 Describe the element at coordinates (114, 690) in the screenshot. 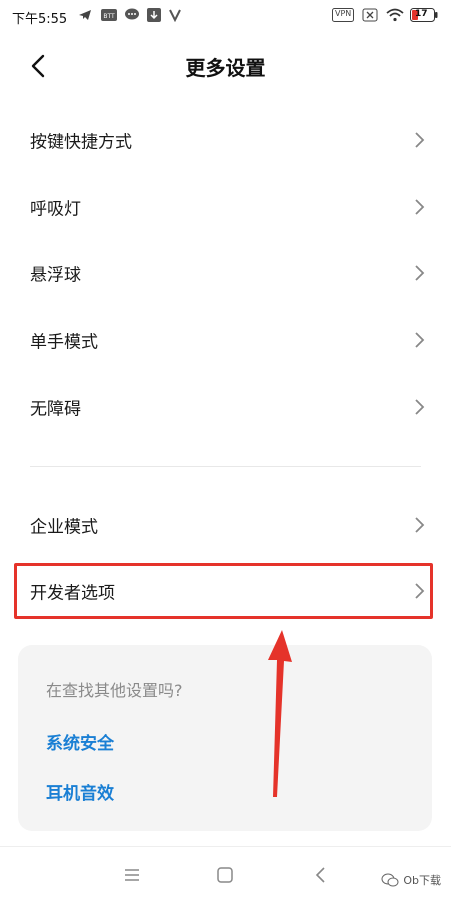

I see `card-question: 在查找其他设置吗?` at that location.